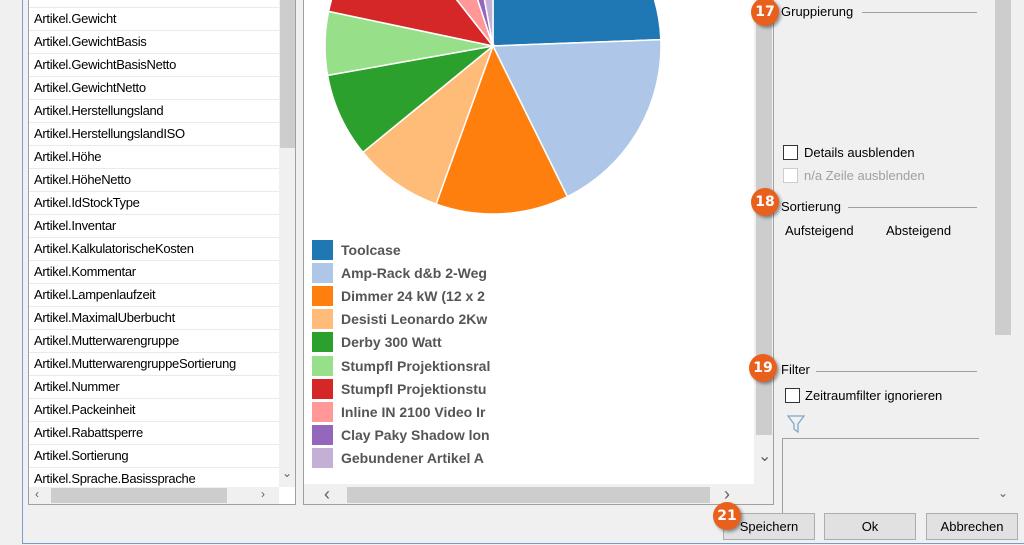  Describe the element at coordinates (864, 175) in the screenshot. I see `hide-na-label: n/a Zeile ausblenden` at that location.